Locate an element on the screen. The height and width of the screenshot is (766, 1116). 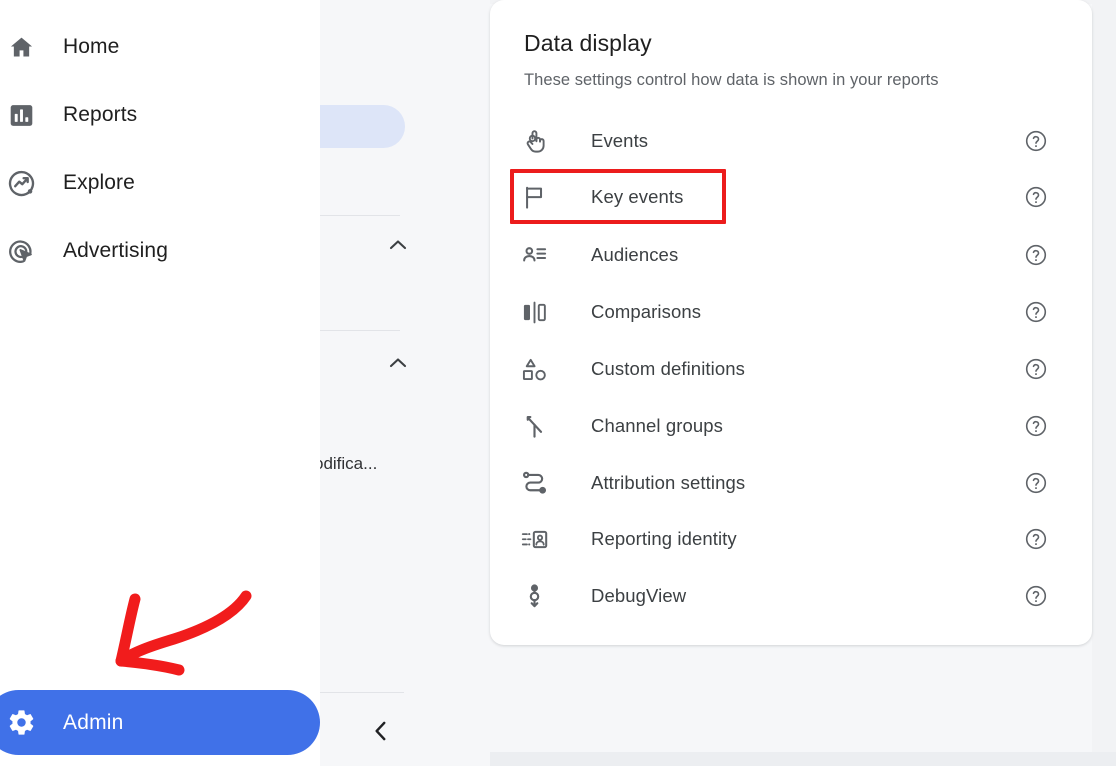
sidebar-item-label: Explore is located at coordinates (99, 182).